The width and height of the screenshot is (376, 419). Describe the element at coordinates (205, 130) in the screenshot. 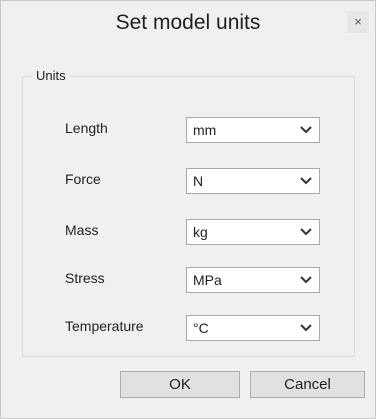

I see `length-value: mm` at that location.